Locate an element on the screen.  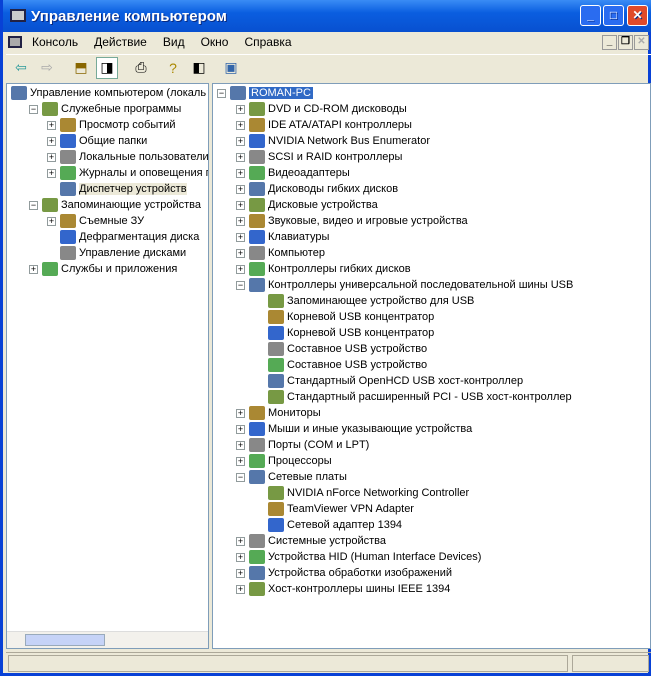
tree-item: + Компьютер is located at coordinates (280, 253).